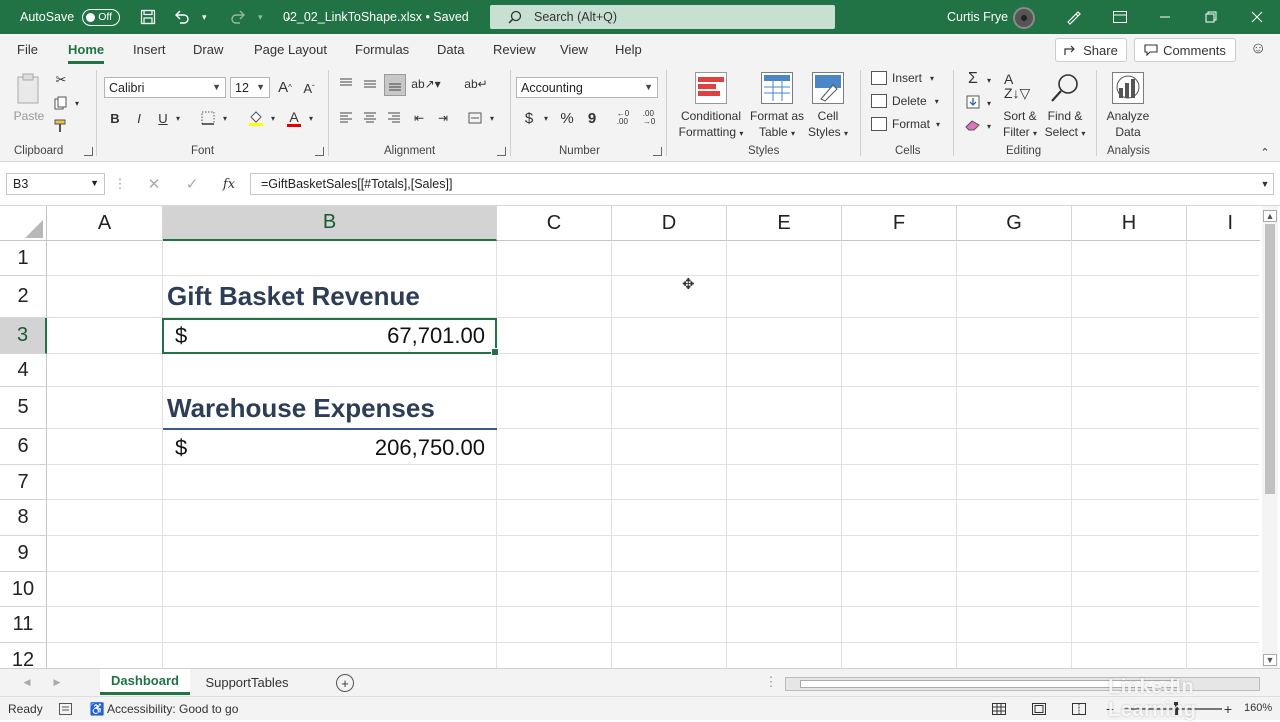 This screenshot has height=722, width=1280. What do you see at coordinates (293, 296) in the screenshot?
I see `cell-b2-heading: Gift Basket Revenue` at bounding box center [293, 296].